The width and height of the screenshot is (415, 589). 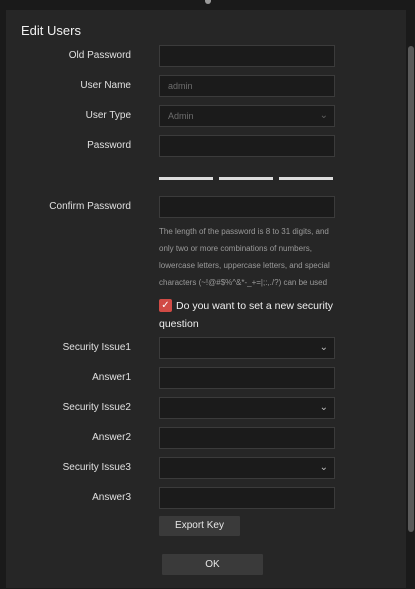 What do you see at coordinates (247, 146) in the screenshot?
I see `password-field` at bounding box center [247, 146].